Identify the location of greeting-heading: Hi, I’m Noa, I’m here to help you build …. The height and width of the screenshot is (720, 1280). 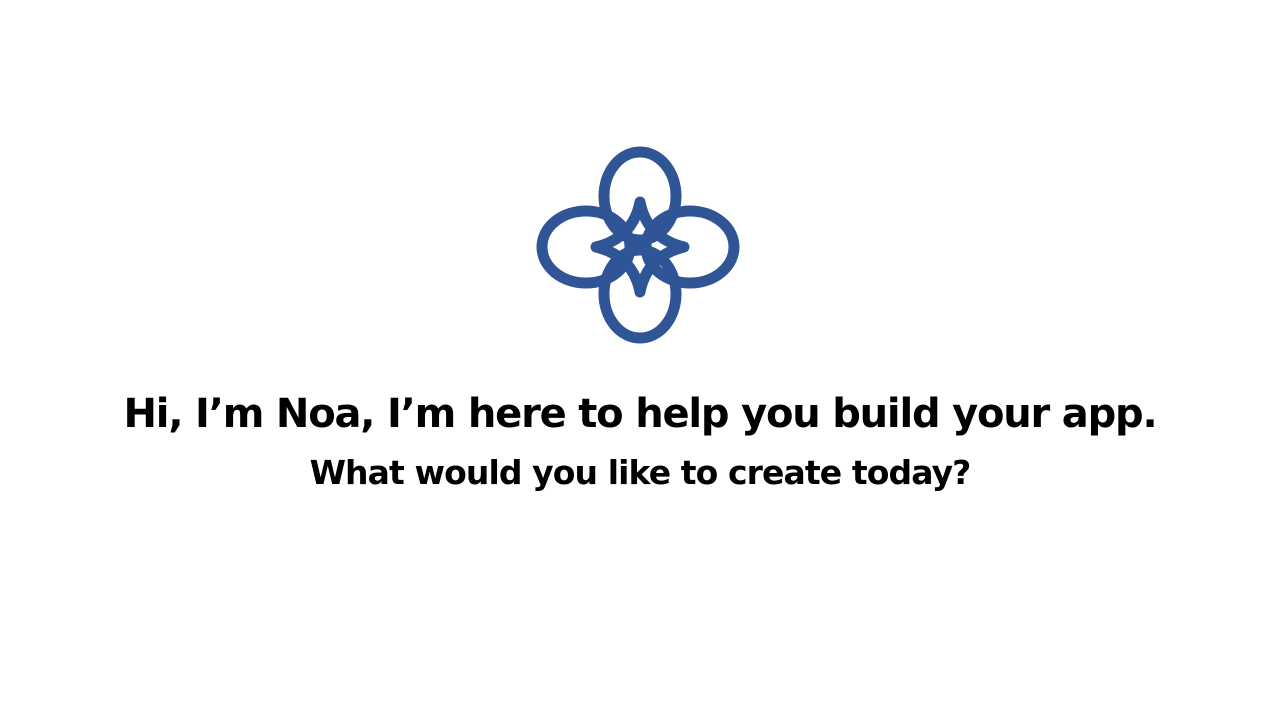
(640, 414).